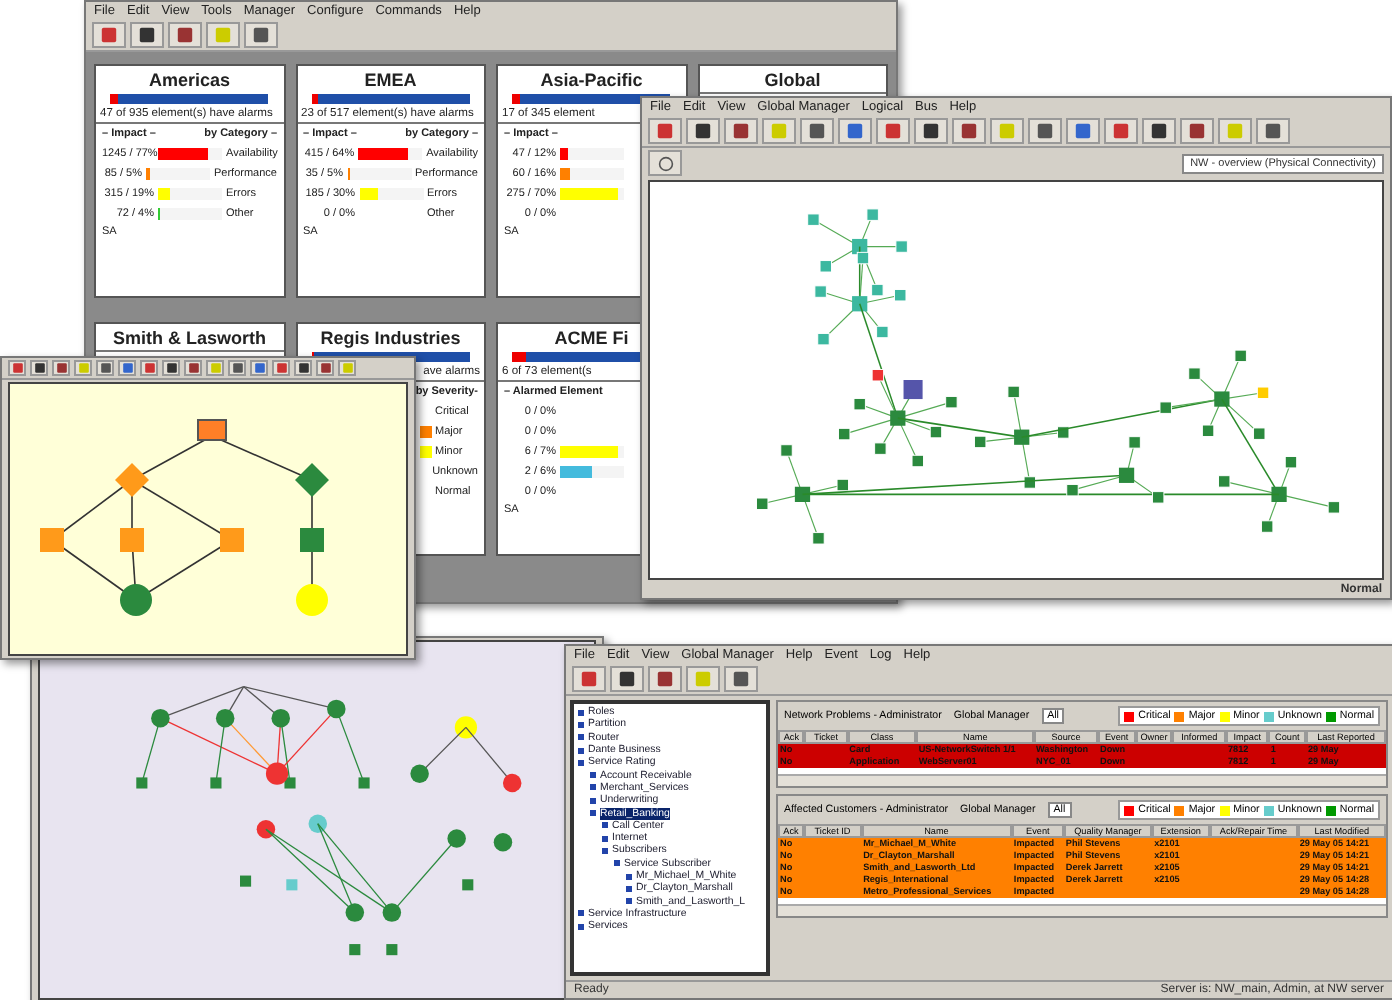 Image resolution: width=1392 pixels, height=1000 pixels. Describe the element at coordinates (591, 80) in the screenshot. I see `card-title: Asia-Pacific` at that location.